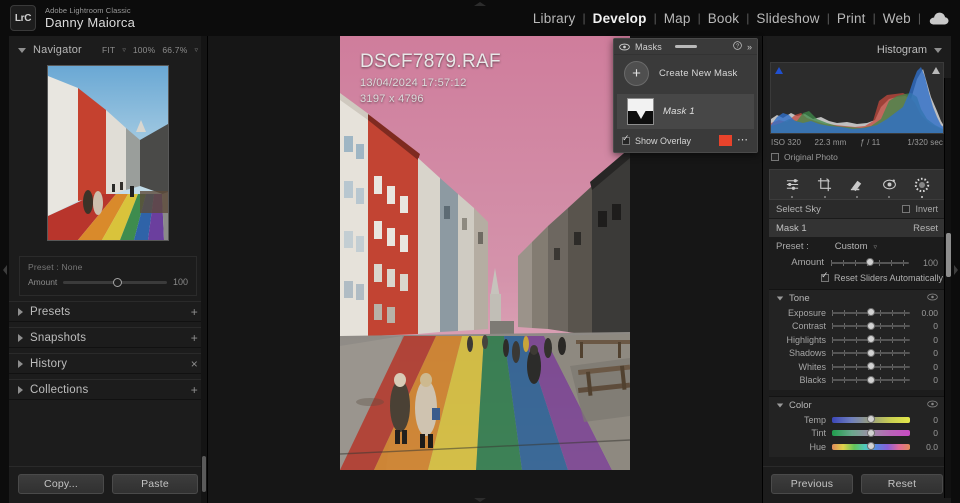 Image resolution: width=960 pixels, height=503 pixels. I want to click on chevron-down-icon: ▿, so click(875, 247).